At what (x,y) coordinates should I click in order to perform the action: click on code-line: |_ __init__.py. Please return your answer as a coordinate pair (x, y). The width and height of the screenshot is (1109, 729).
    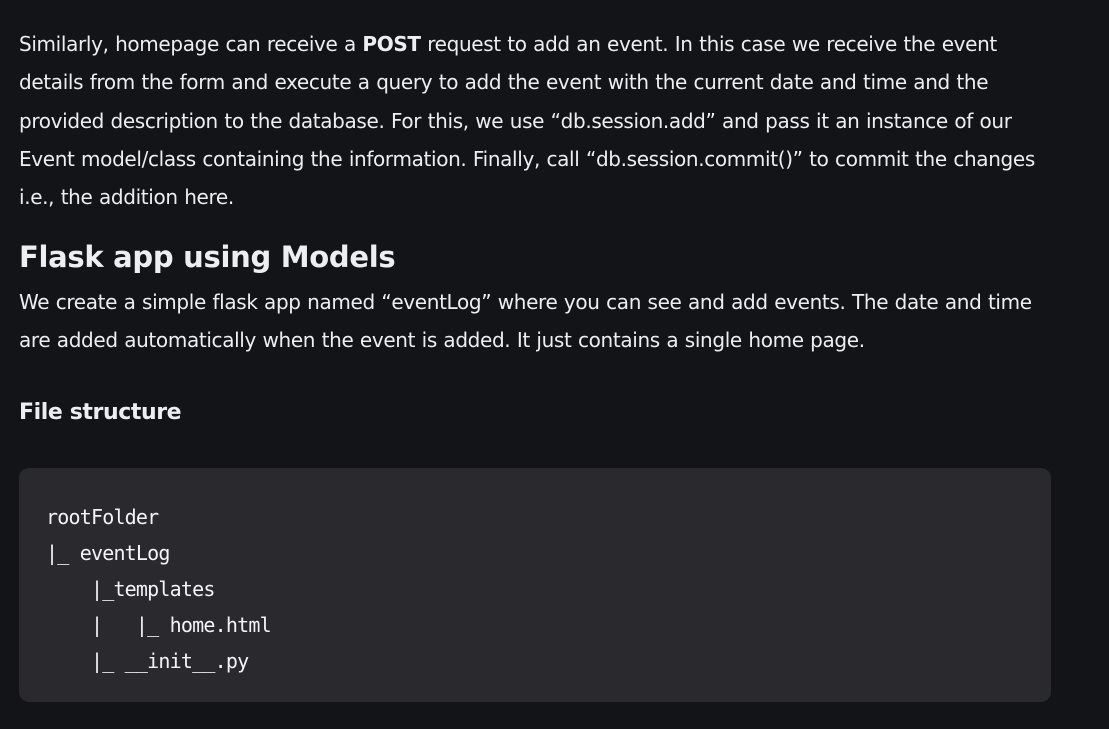
    Looking at the image, I should click on (147, 661).